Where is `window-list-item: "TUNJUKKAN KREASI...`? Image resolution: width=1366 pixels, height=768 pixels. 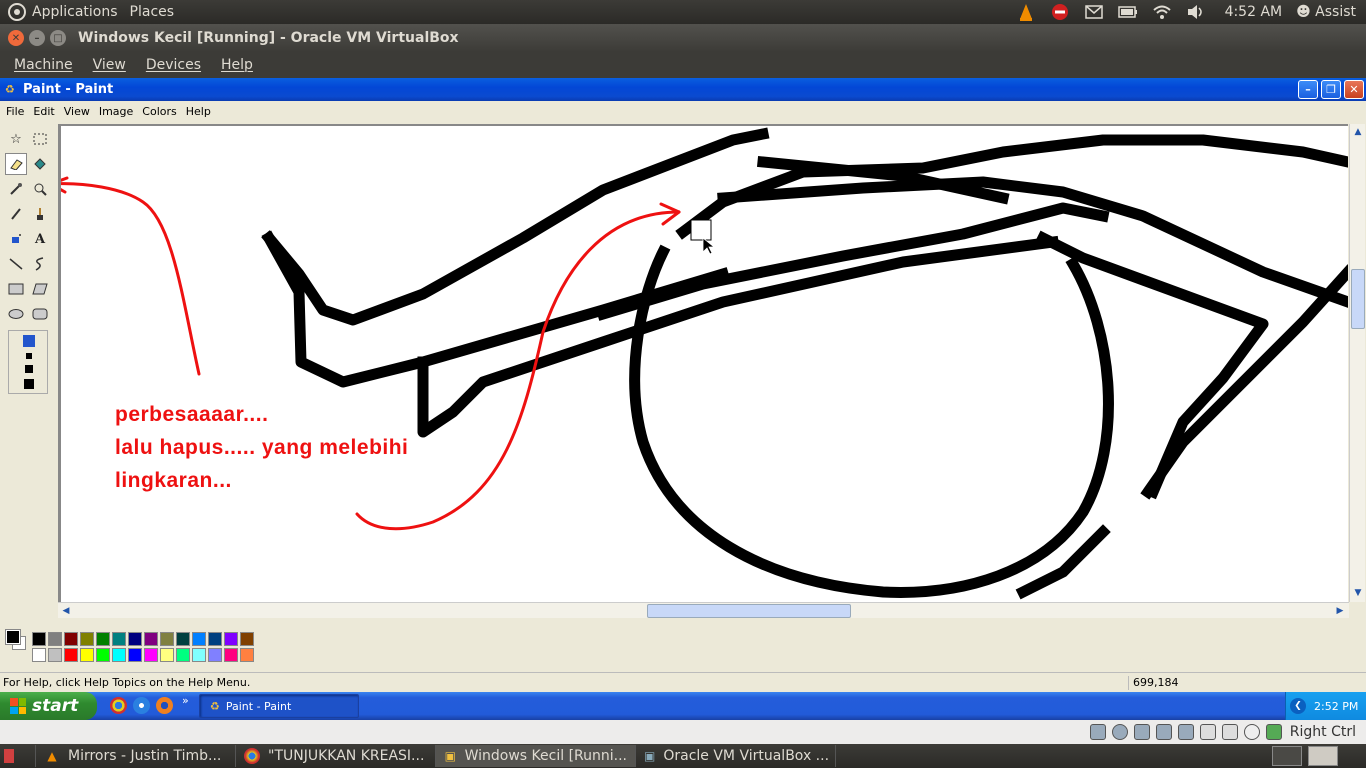
window-list-item: "TUNJUKKAN KREASI... is located at coordinates (336, 756).